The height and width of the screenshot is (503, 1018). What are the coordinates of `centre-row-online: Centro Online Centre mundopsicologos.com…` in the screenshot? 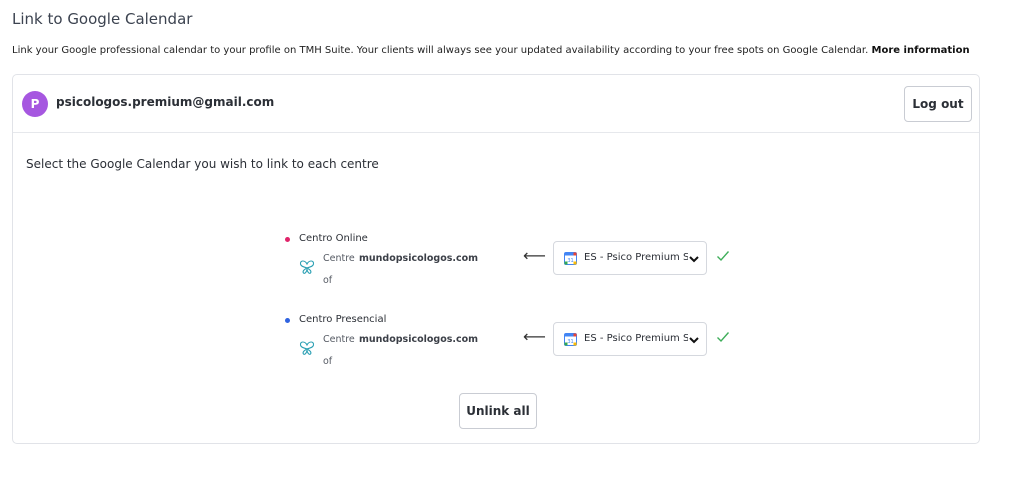 It's located at (515, 268).